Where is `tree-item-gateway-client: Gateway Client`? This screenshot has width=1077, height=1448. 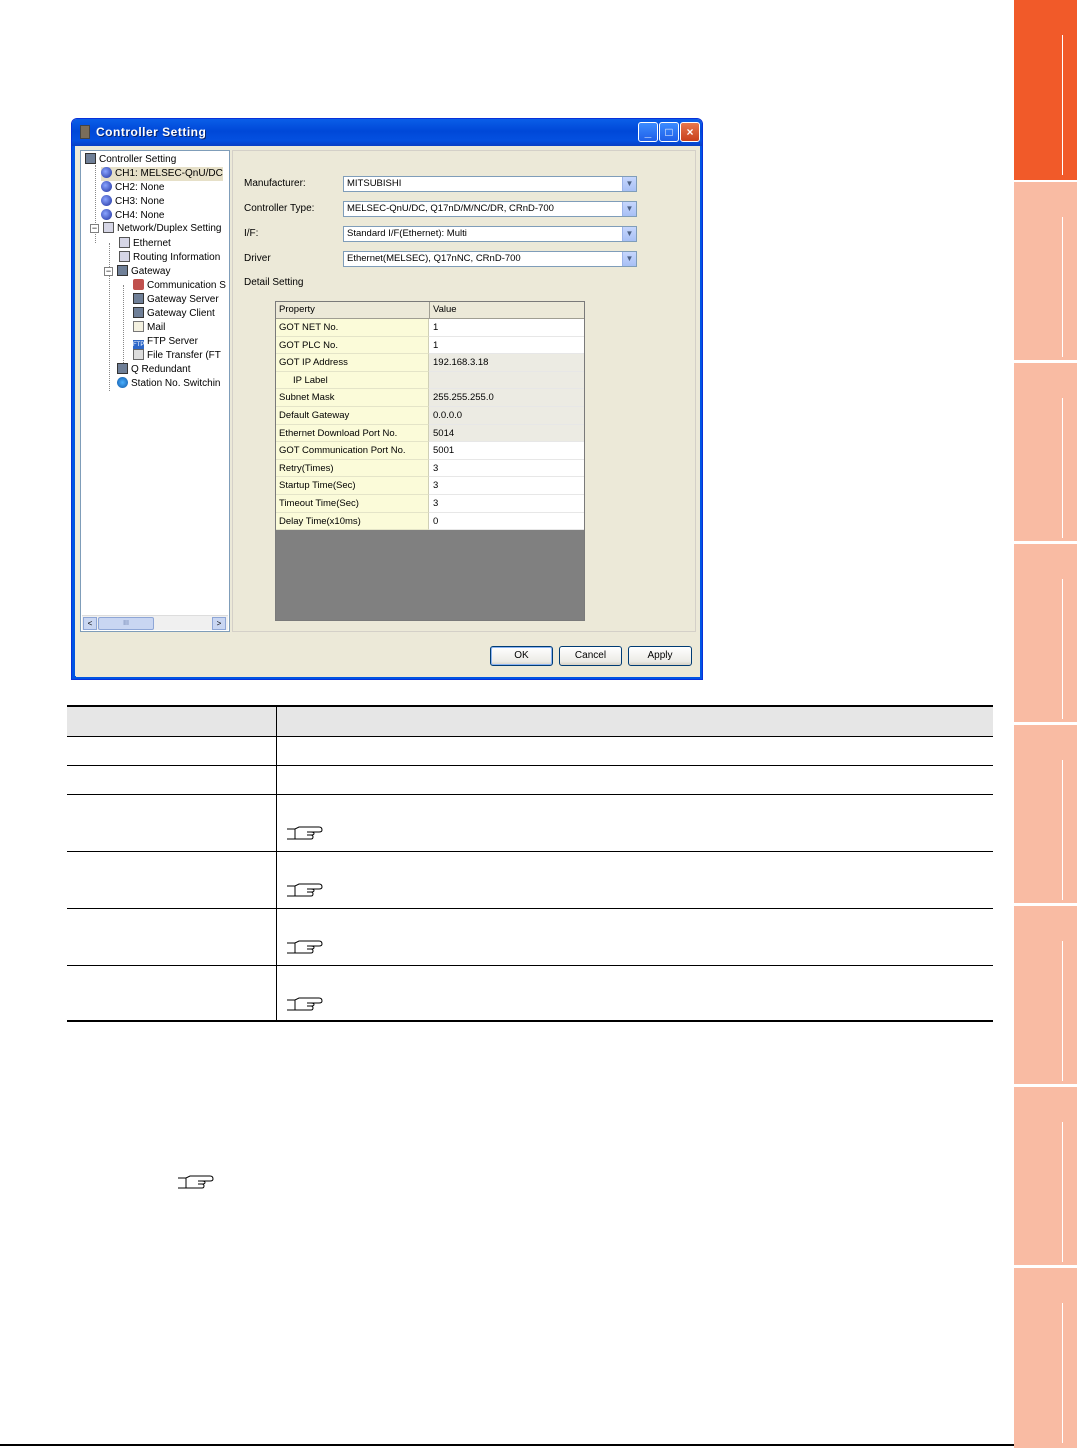 tree-item-gateway-client: Gateway Client is located at coordinates (174, 314).